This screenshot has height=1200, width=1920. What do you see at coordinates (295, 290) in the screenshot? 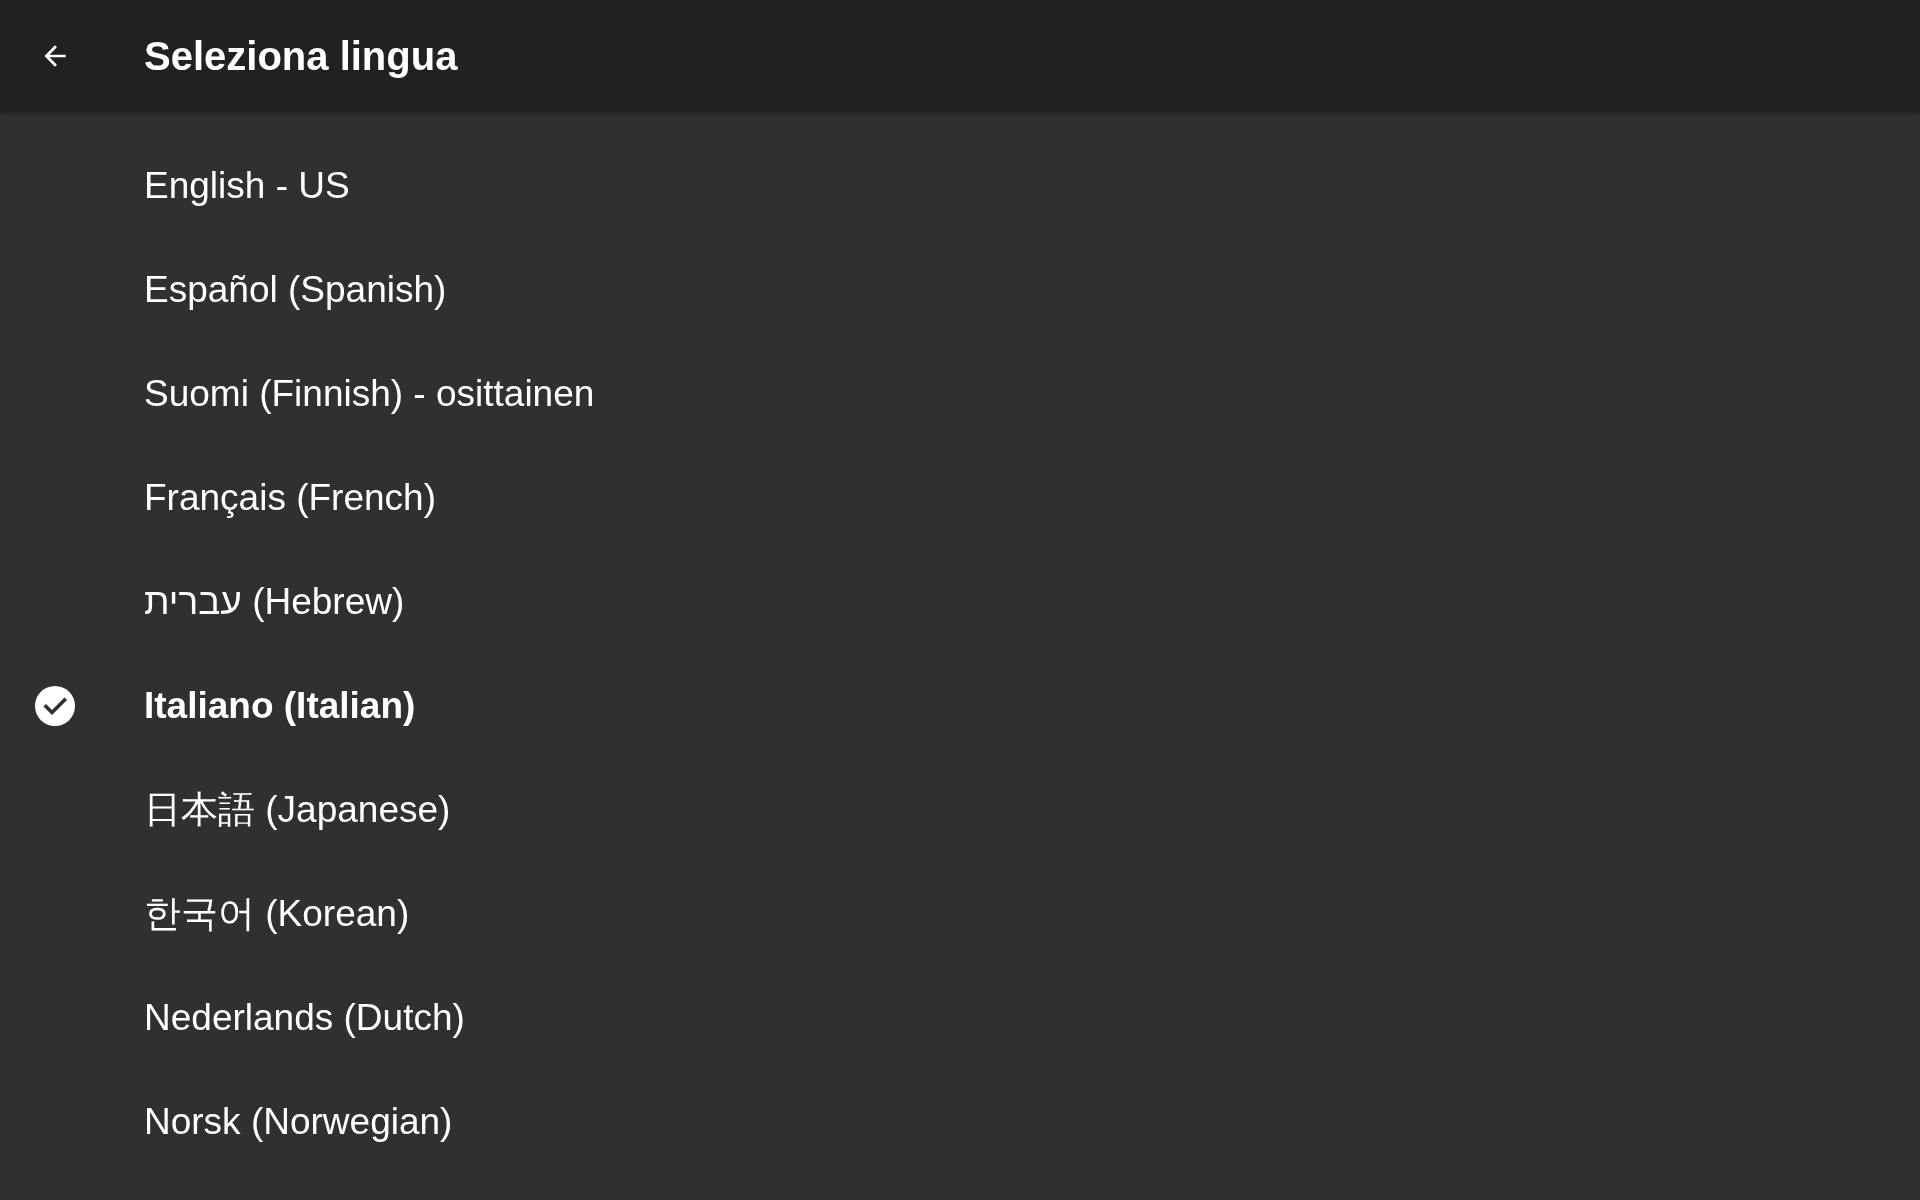
I see `language-option: Español (Spanish)` at bounding box center [295, 290].